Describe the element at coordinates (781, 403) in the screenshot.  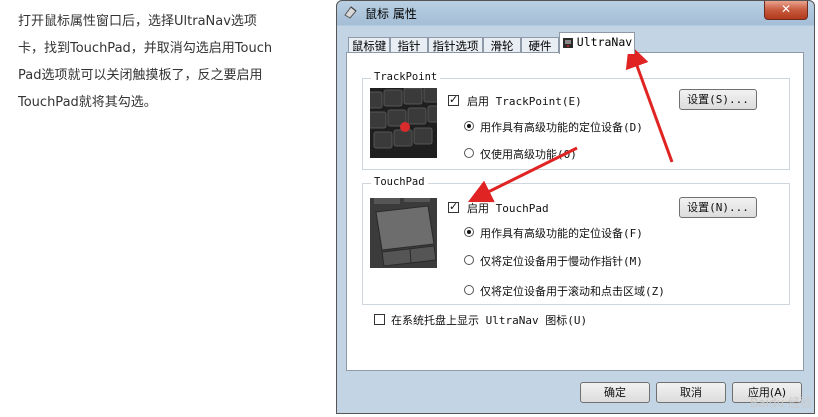
I see `watermark: Baidu 经验` at that location.